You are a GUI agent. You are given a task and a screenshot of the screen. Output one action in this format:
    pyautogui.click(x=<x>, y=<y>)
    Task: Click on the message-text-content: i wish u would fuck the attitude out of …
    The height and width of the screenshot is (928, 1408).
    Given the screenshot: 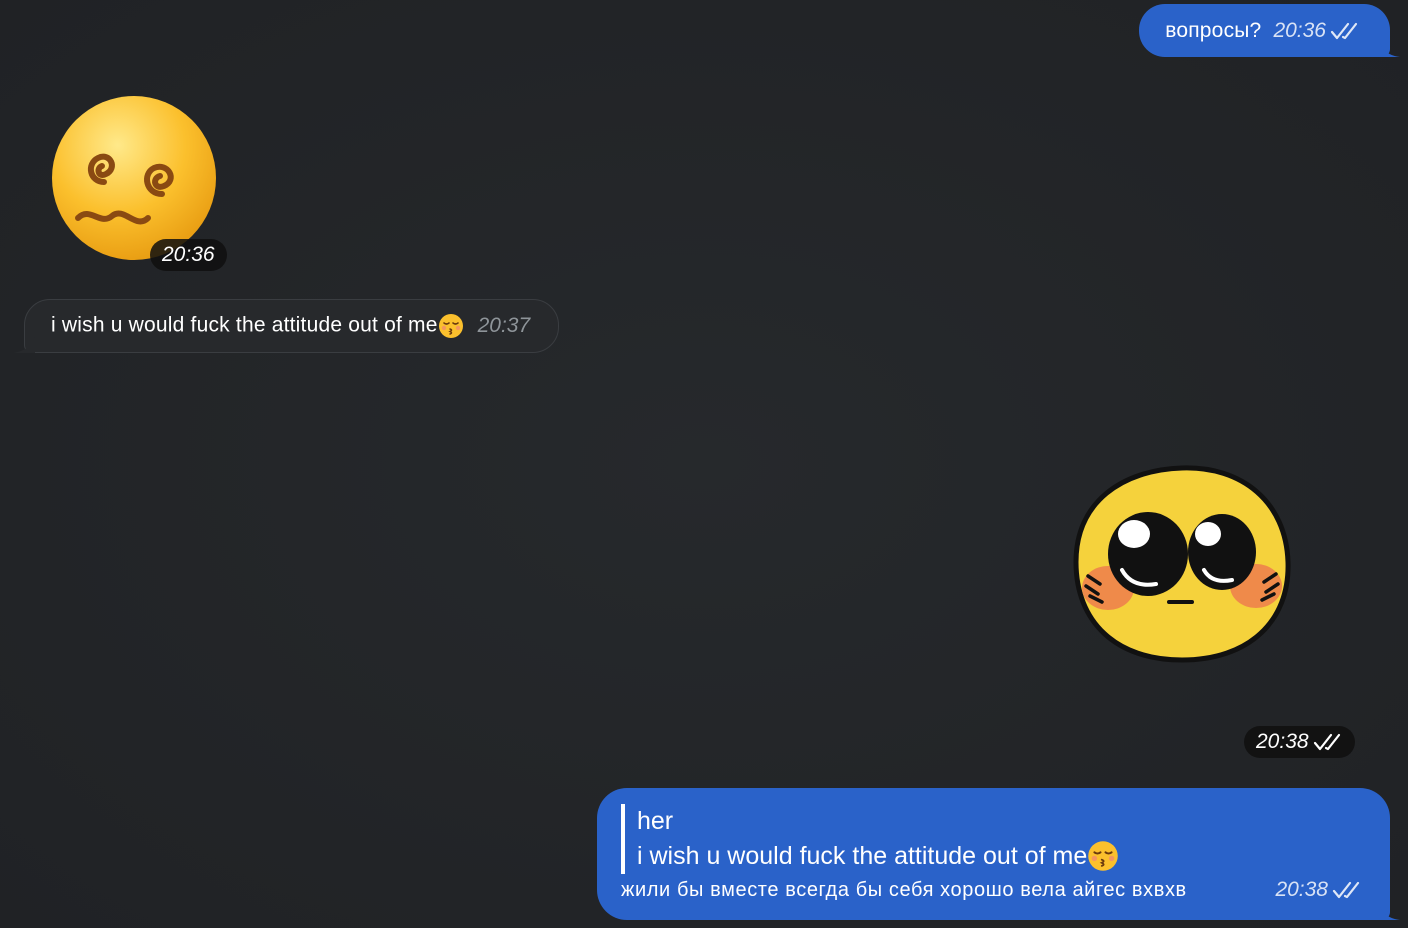 What is the action you would take?
    pyautogui.click(x=244, y=325)
    